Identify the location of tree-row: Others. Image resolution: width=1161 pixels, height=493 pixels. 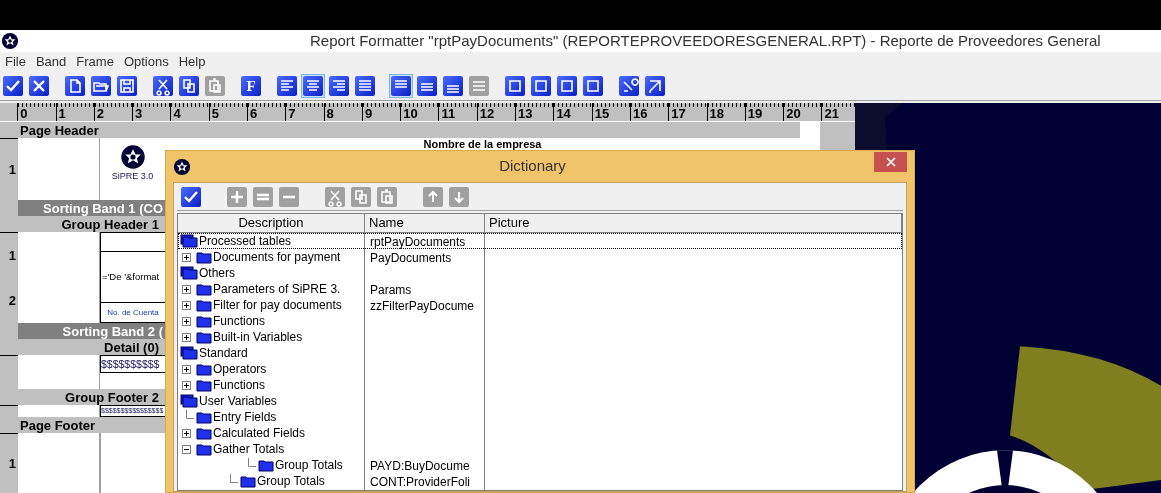
(540, 273).